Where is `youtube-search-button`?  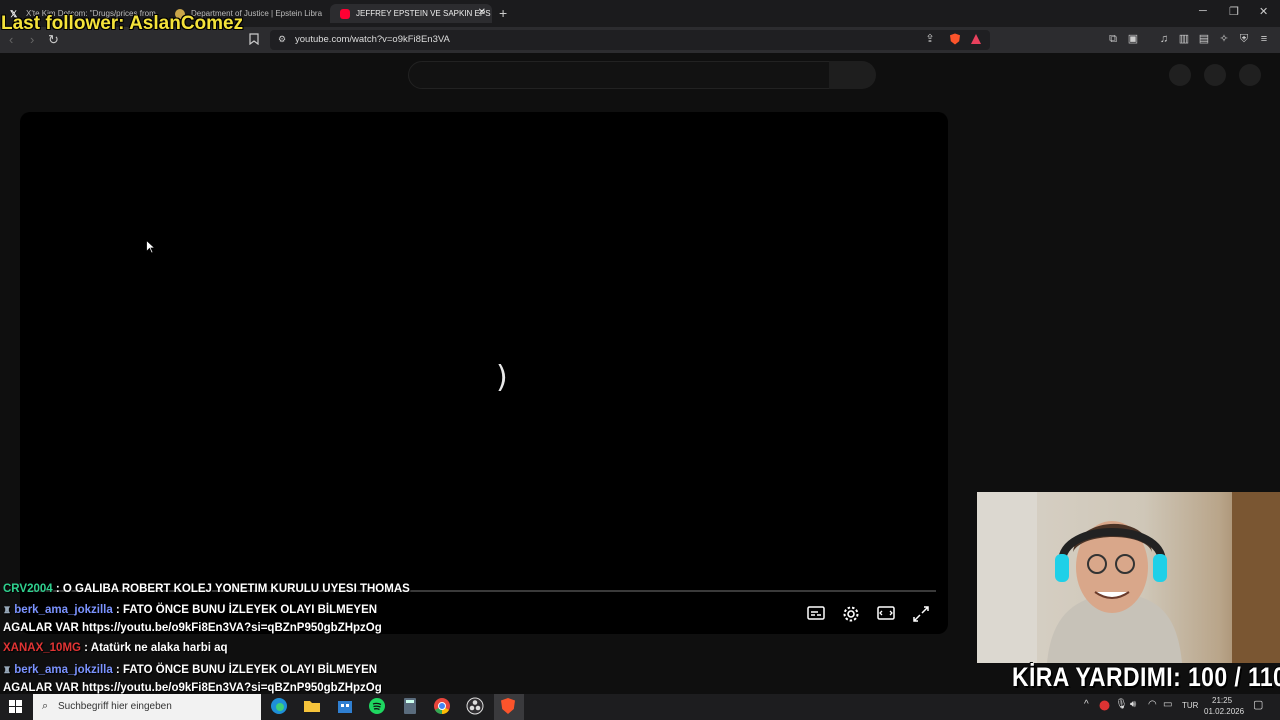
youtube-search-button is located at coordinates (852, 75).